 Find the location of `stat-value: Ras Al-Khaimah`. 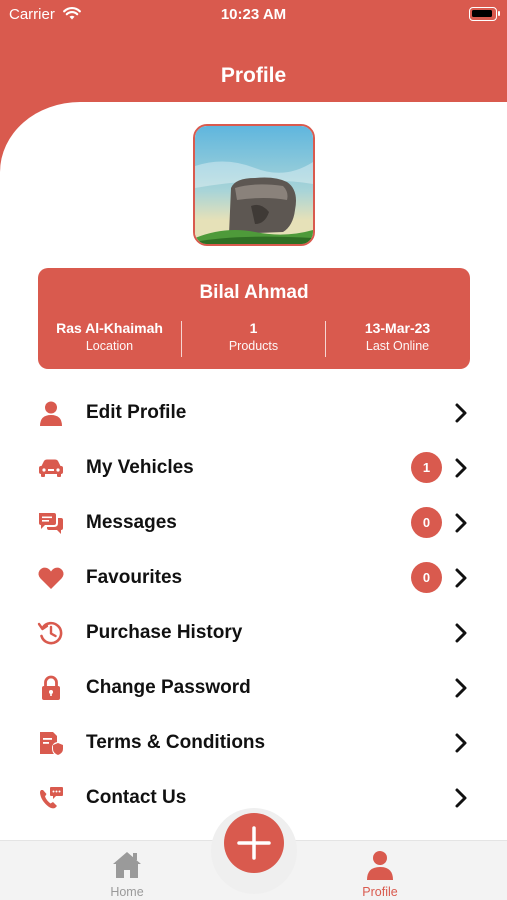

stat-value: Ras Al-Khaimah is located at coordinates (109, 328).